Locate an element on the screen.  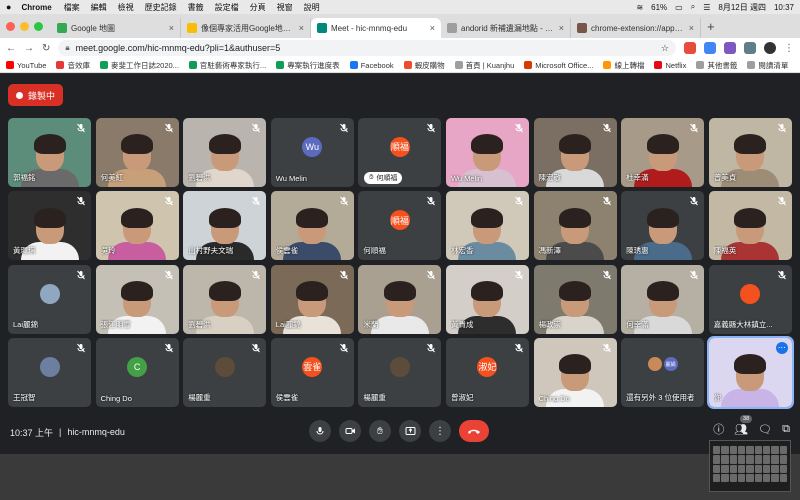
participant-tile: Wu Melin is located at coordinates (487, 152).